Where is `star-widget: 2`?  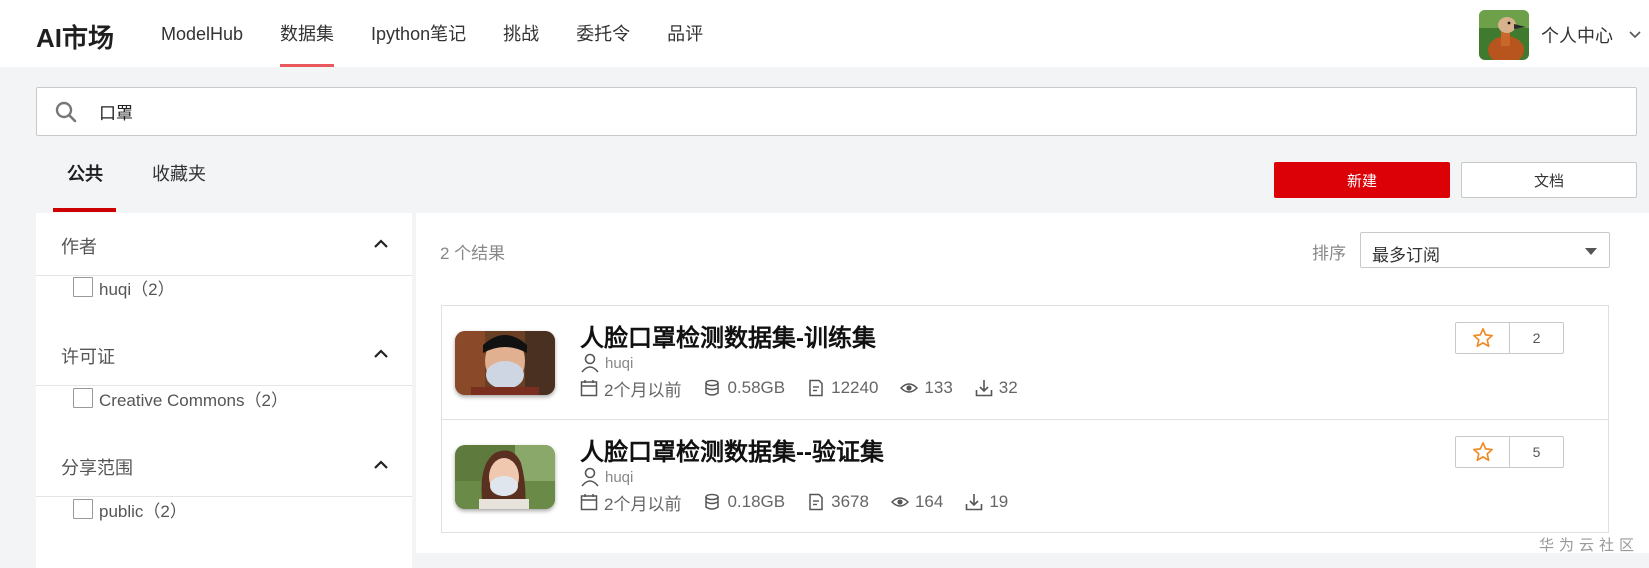 star-widget: 2 is located at coordinates (1509, 338).